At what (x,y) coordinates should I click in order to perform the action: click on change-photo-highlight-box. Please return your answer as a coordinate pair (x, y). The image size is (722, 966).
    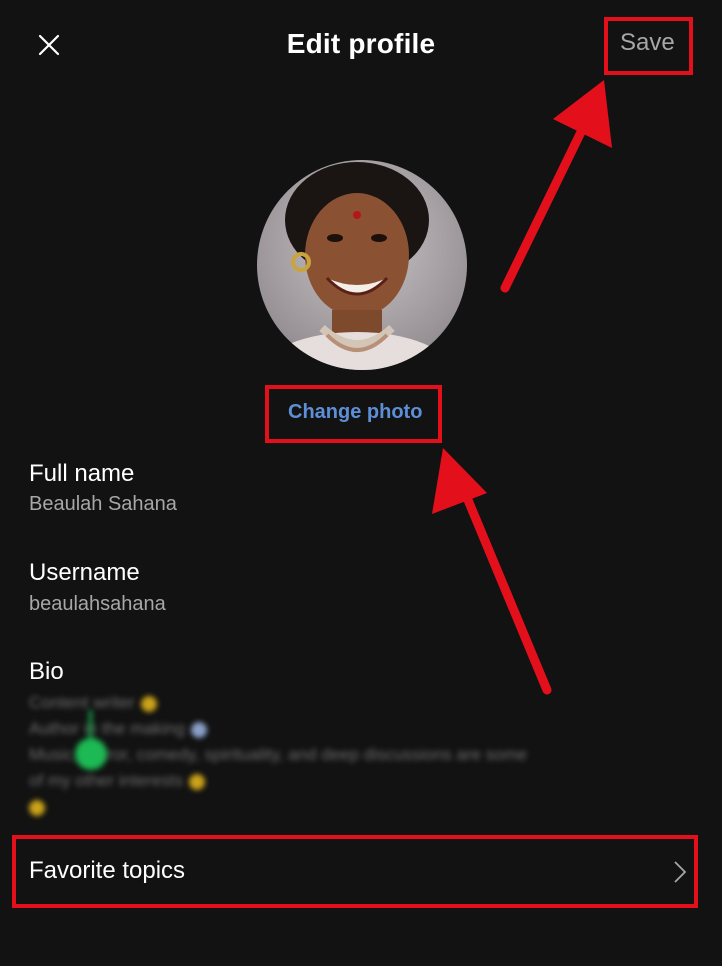
    Looking at the image, I should click on (353, 414).